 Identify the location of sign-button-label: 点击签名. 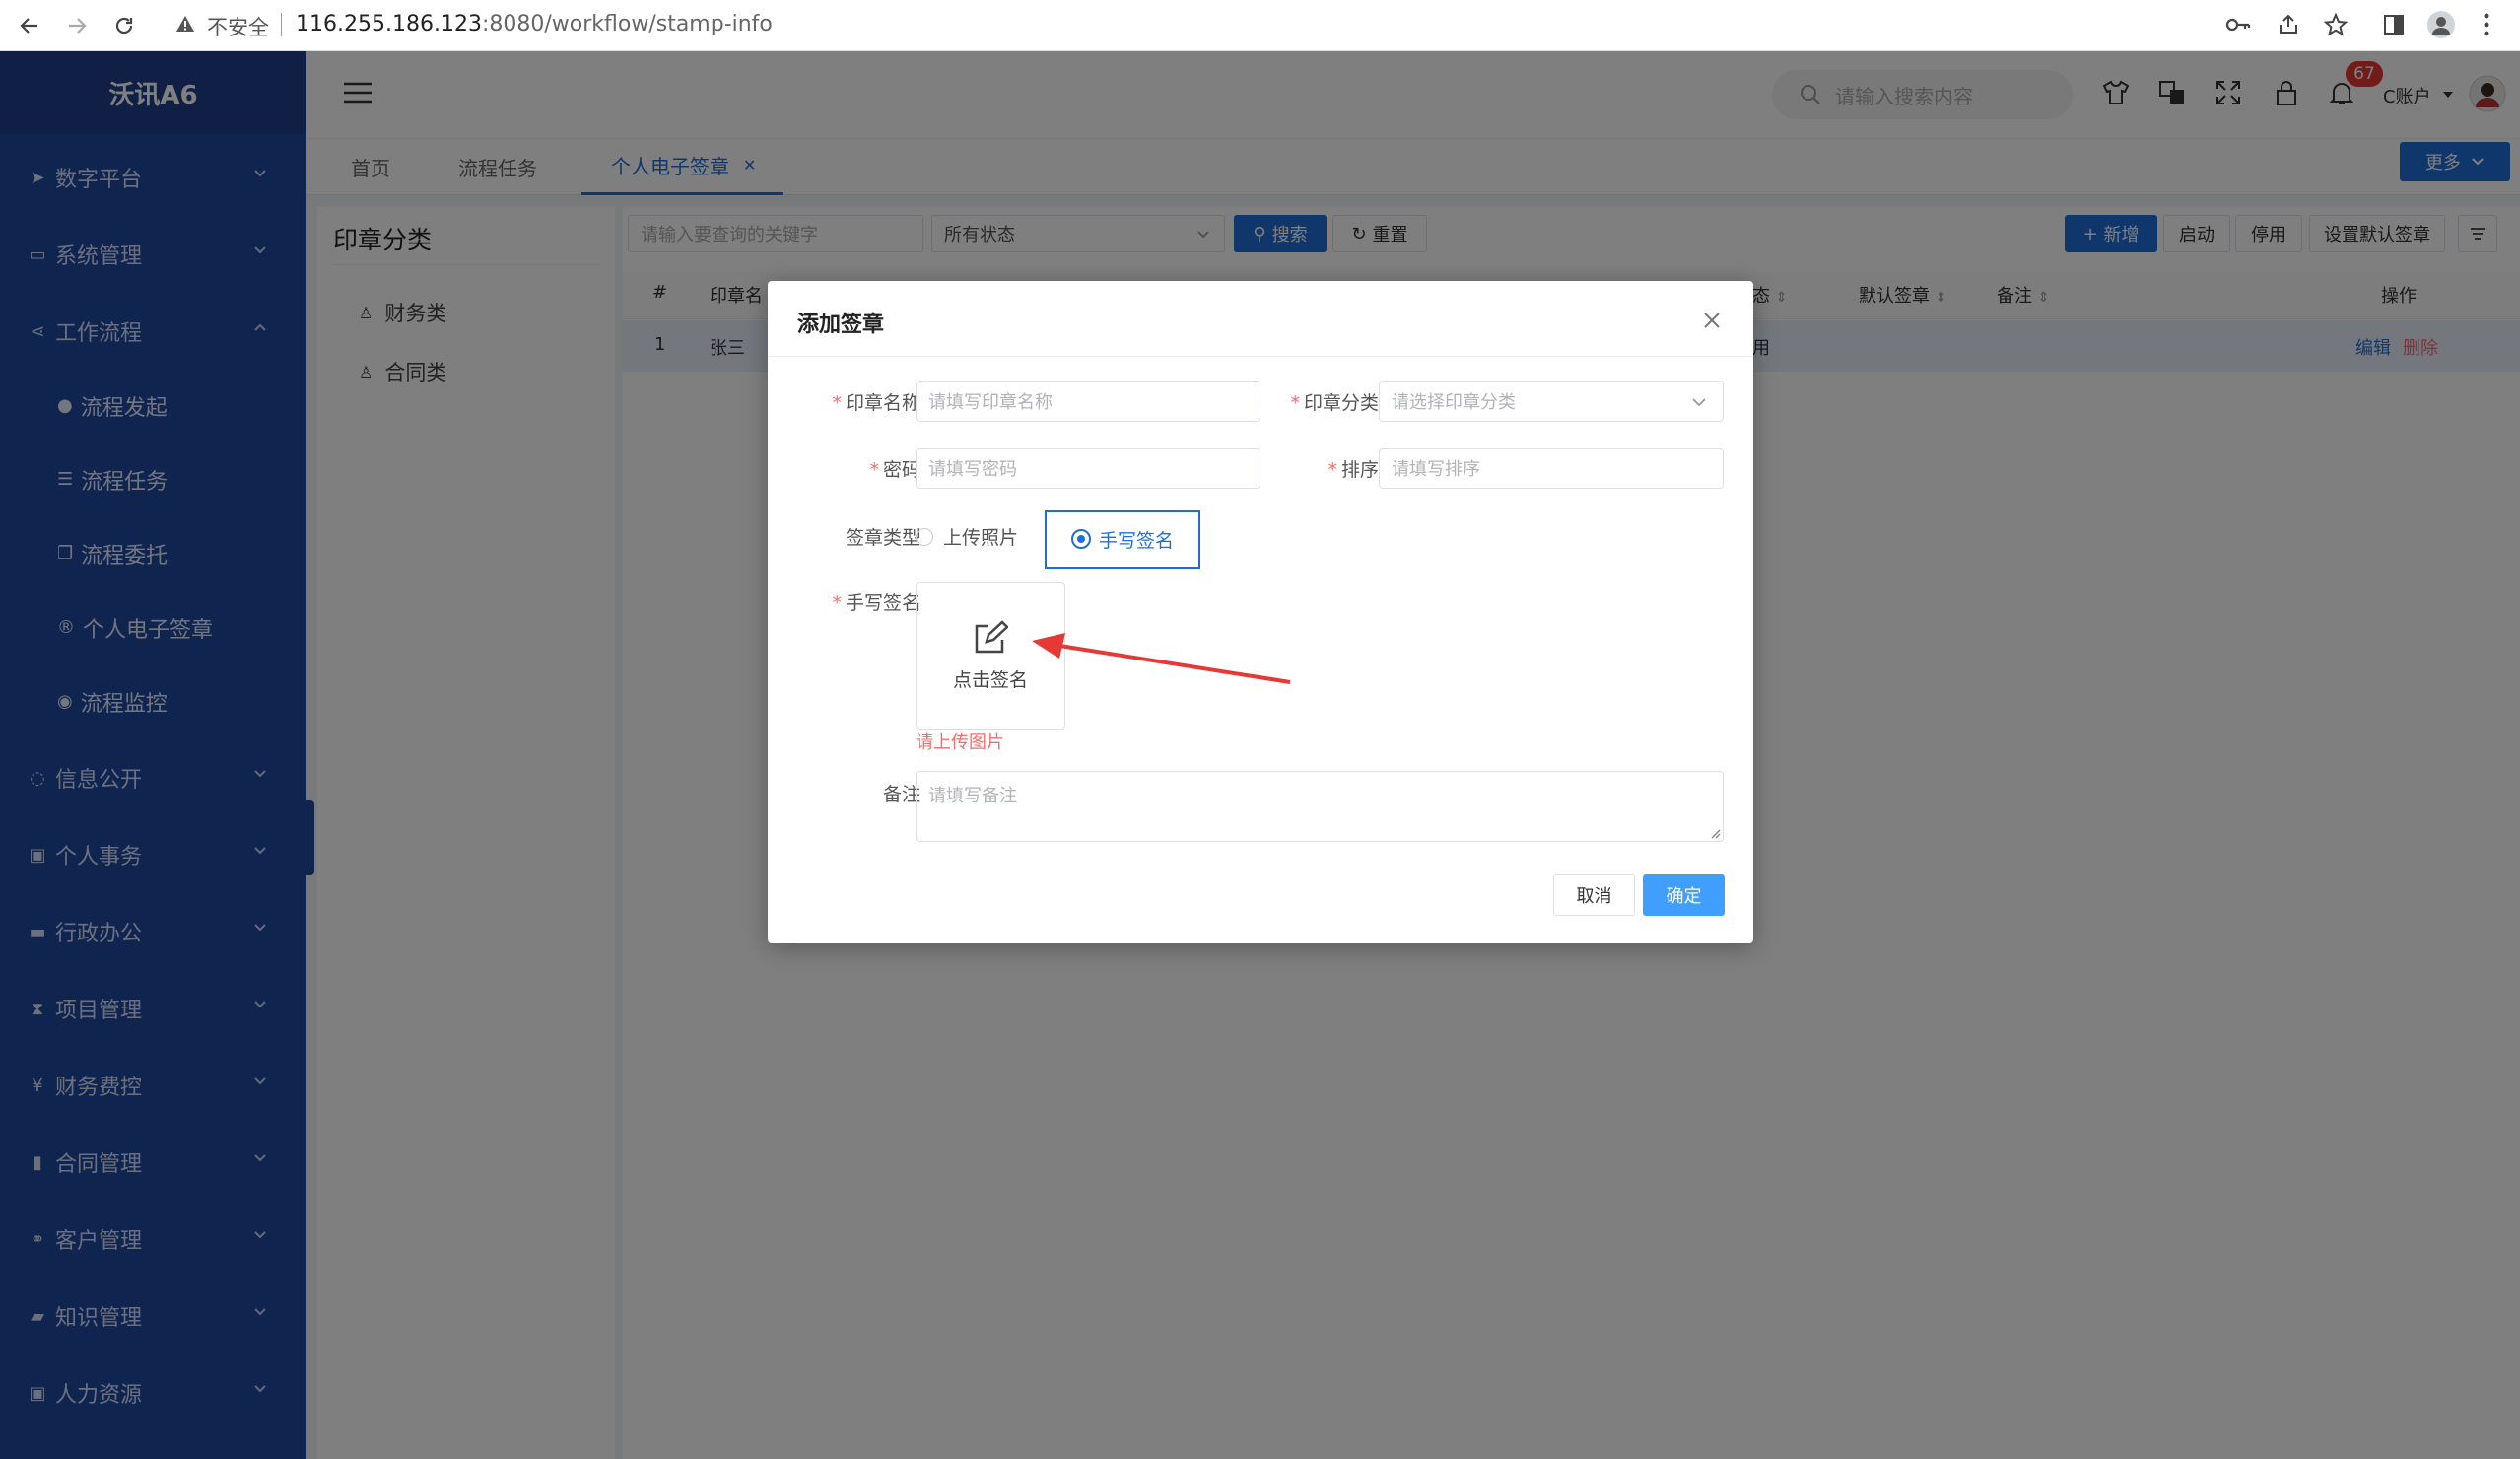
(990, 679).